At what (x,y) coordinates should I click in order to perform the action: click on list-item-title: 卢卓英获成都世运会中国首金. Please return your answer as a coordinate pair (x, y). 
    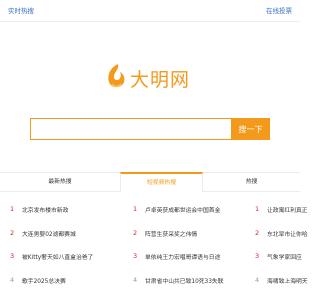
    Looking at the image, I should click on (182, 209).